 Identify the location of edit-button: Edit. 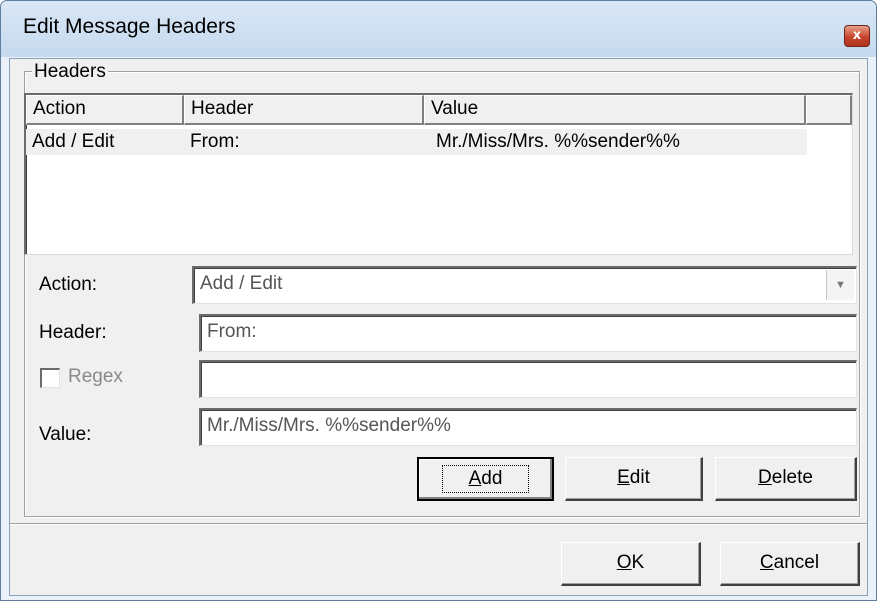
(634, 479).